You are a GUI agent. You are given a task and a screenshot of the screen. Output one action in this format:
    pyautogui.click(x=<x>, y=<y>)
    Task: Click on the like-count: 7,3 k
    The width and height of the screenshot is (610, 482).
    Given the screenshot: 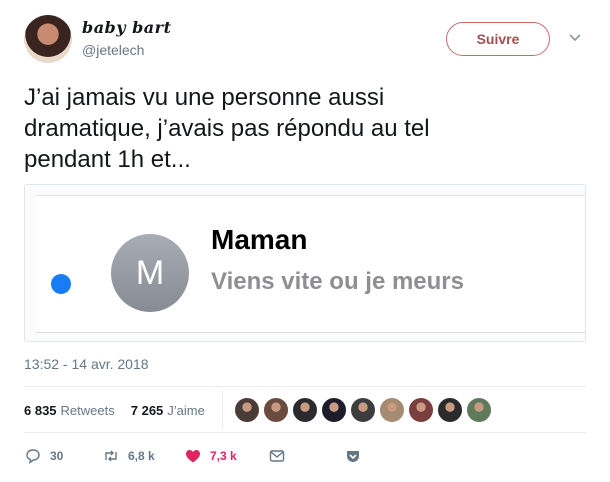 What is the action you would take?
    pyautogui.click(x=223, y=456)
    